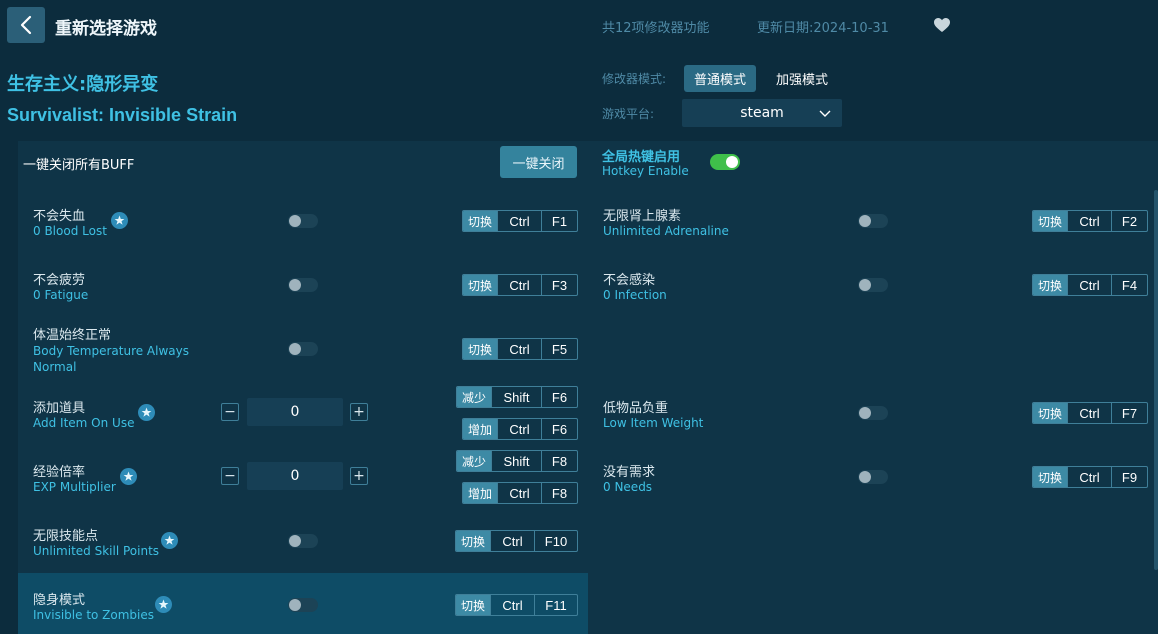 The image size is (1158, 634). Describe the element at coordinates (666, 231) in the screenshot. I see `feature-label-en: Unlimited Adrenaline` at that location.